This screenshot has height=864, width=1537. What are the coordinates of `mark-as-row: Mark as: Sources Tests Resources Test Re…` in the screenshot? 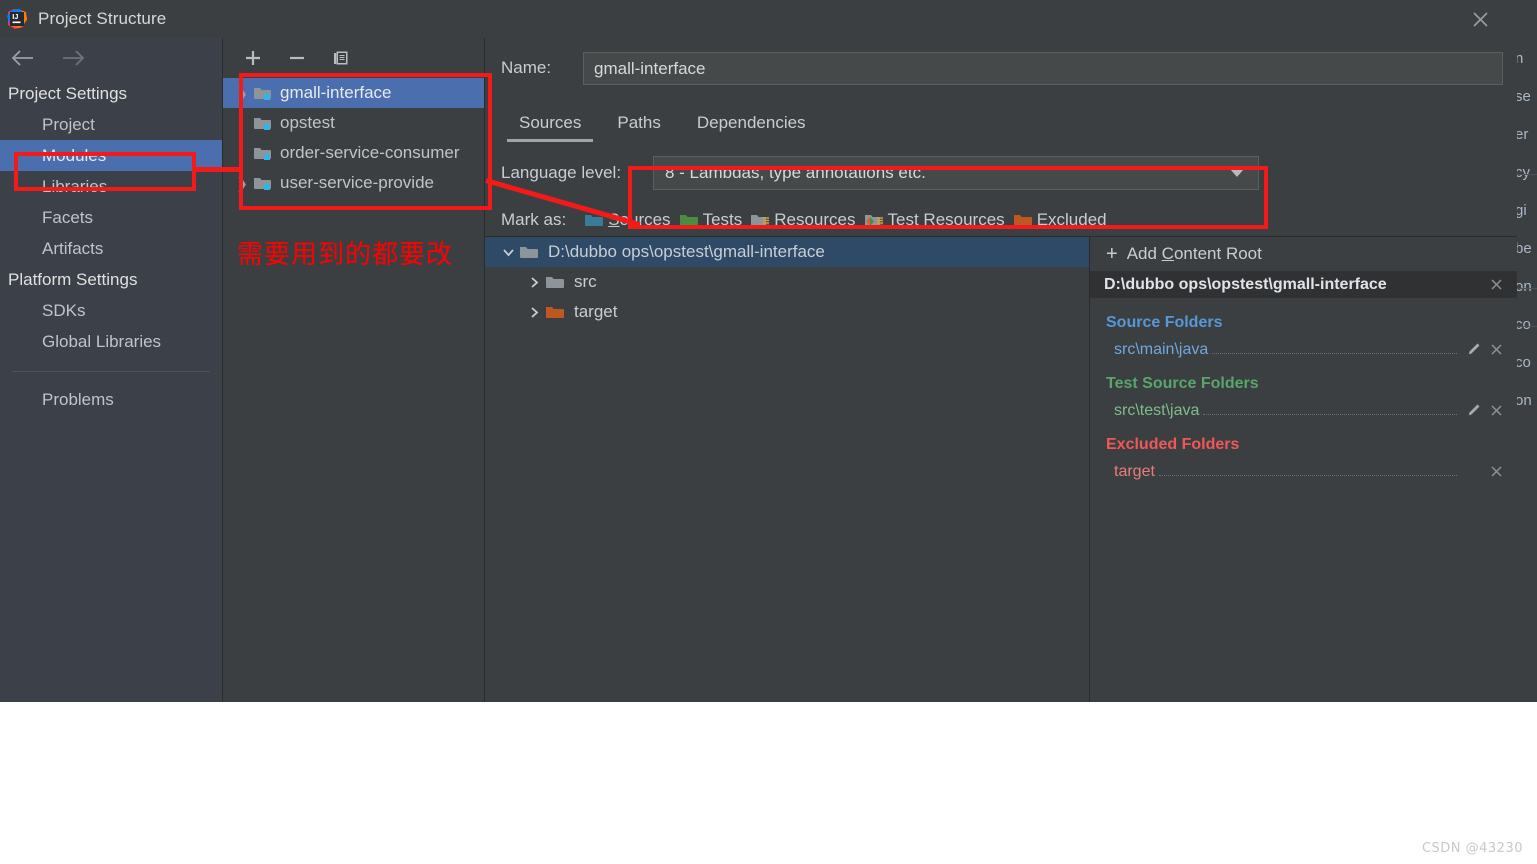 It's located at (1001, 220).